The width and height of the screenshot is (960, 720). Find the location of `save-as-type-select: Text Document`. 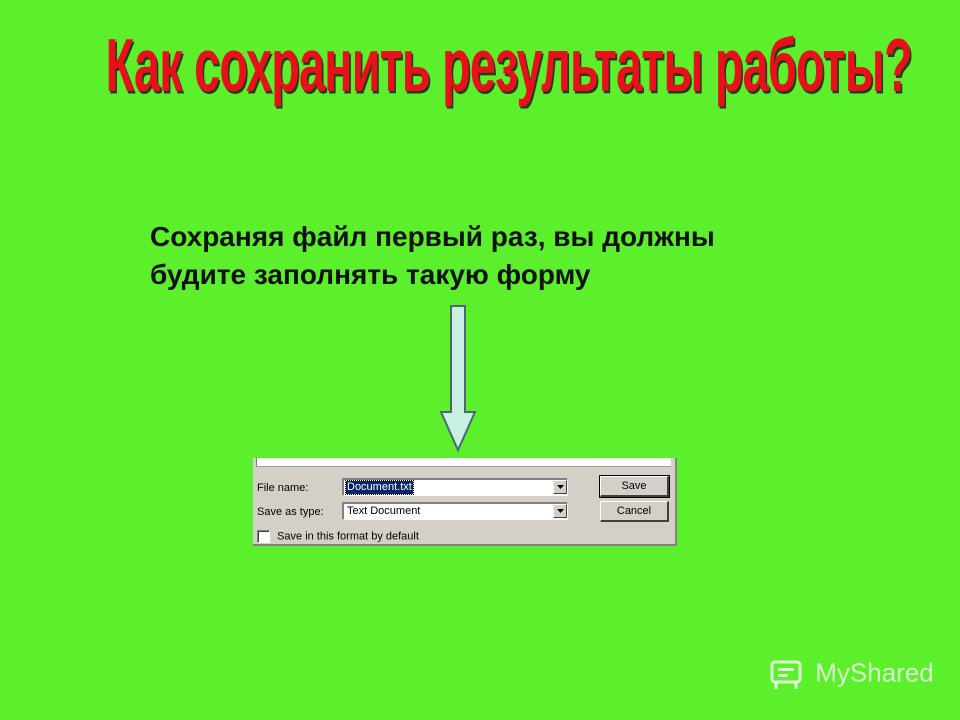

save-as-type-select: Text Document is located at coordinates (455, 511).